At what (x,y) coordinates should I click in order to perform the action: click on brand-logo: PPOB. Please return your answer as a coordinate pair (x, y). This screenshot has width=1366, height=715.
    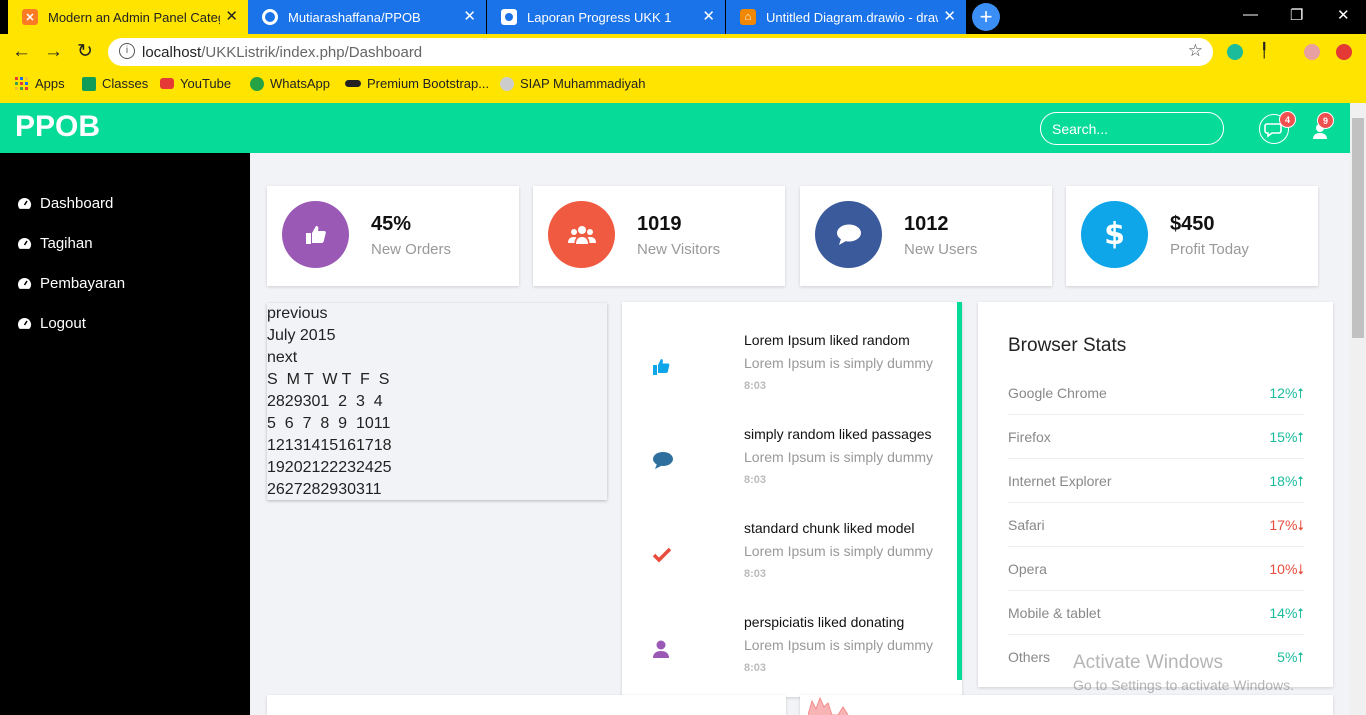
    Looking at the image, I should click on (57, 127).